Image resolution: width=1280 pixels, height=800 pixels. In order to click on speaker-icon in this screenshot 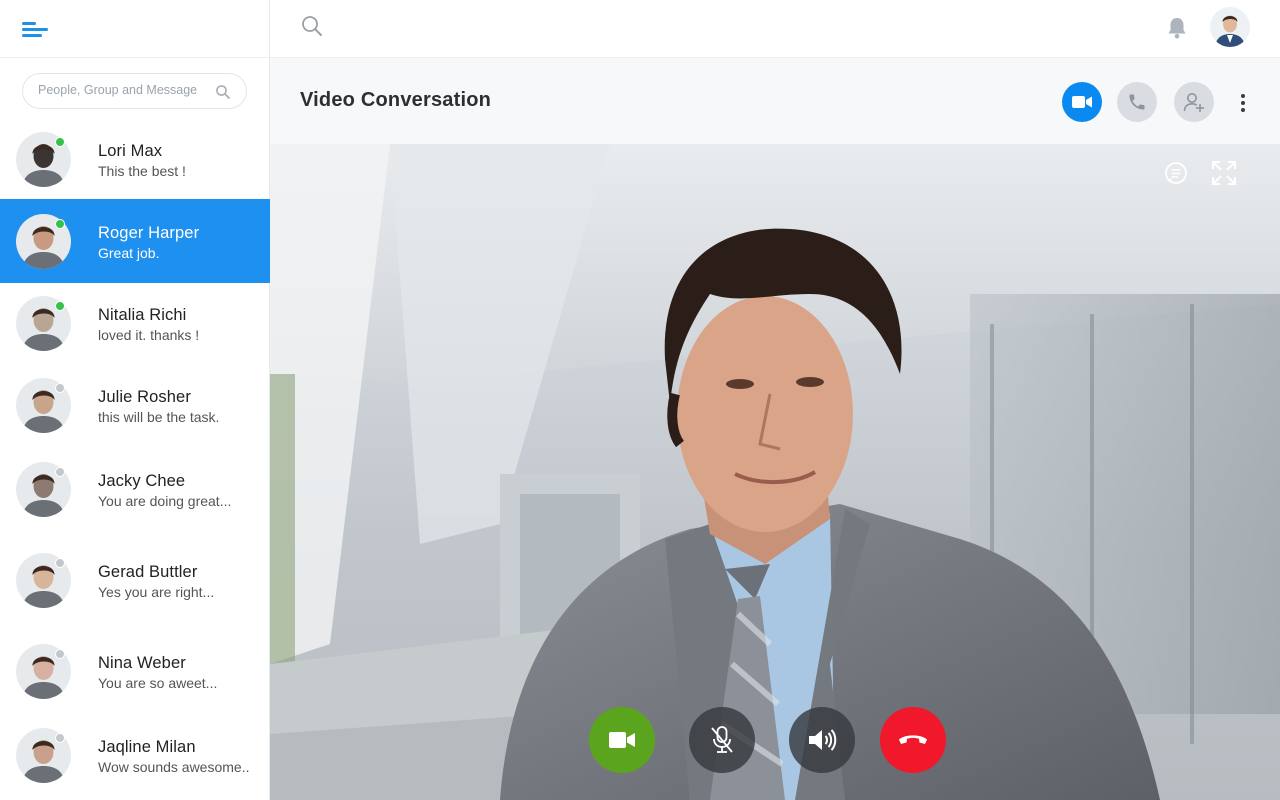, I will do `click(823, 740)`.